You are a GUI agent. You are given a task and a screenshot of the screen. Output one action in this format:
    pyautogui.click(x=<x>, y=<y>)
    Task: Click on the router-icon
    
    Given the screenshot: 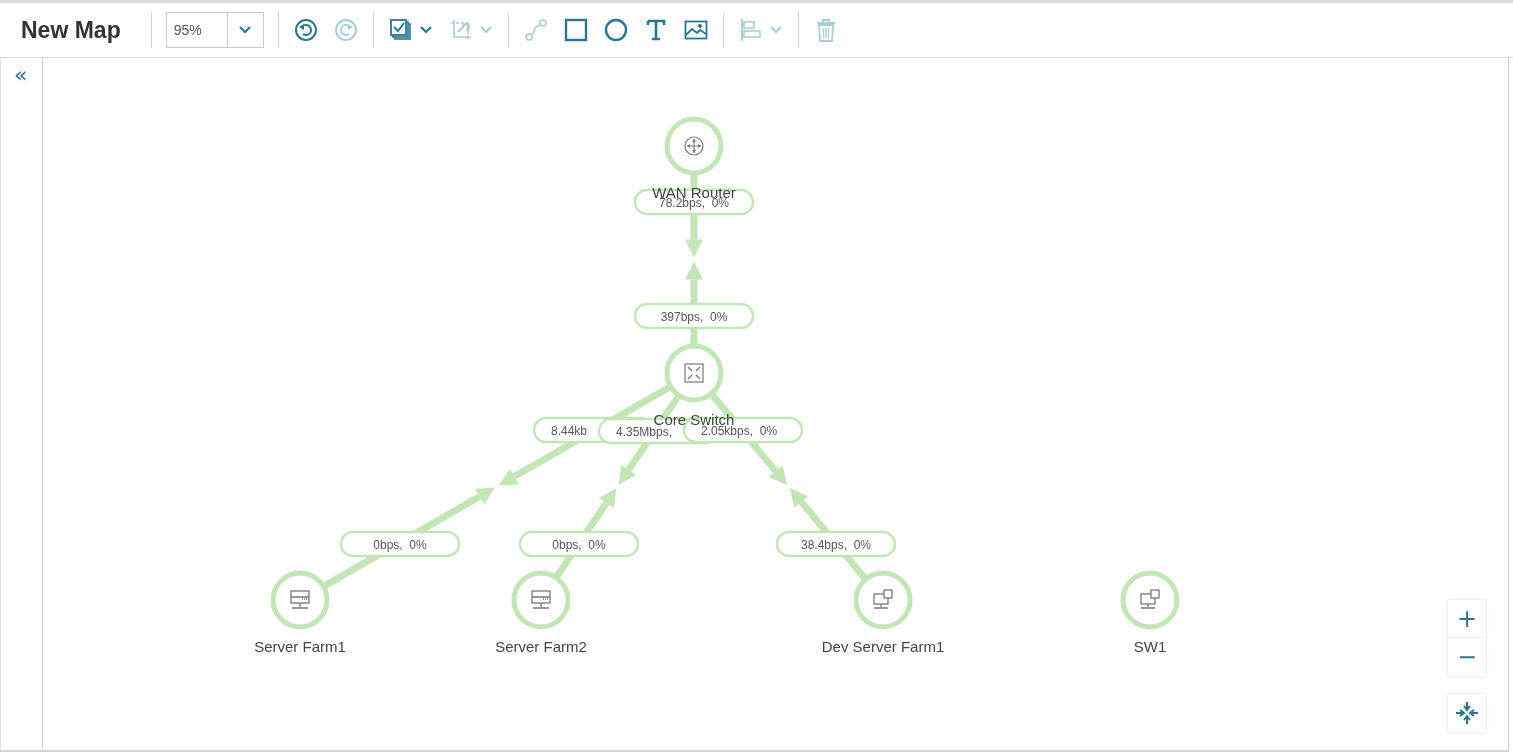 What is the action you would take?
    pyautogui.click(x=694, y=146)
    